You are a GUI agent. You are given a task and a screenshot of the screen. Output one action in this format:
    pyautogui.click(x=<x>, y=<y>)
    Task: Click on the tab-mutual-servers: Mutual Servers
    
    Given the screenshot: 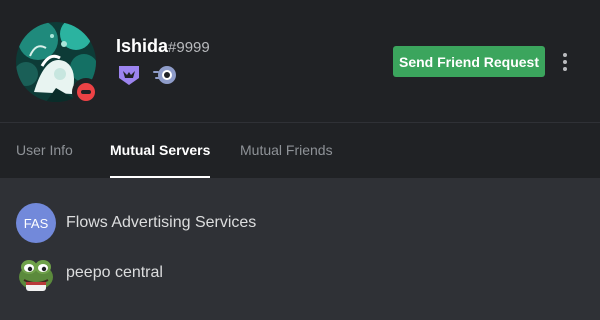 What is the action you would take?
    pyautogui.click(x=160, y=150)
    